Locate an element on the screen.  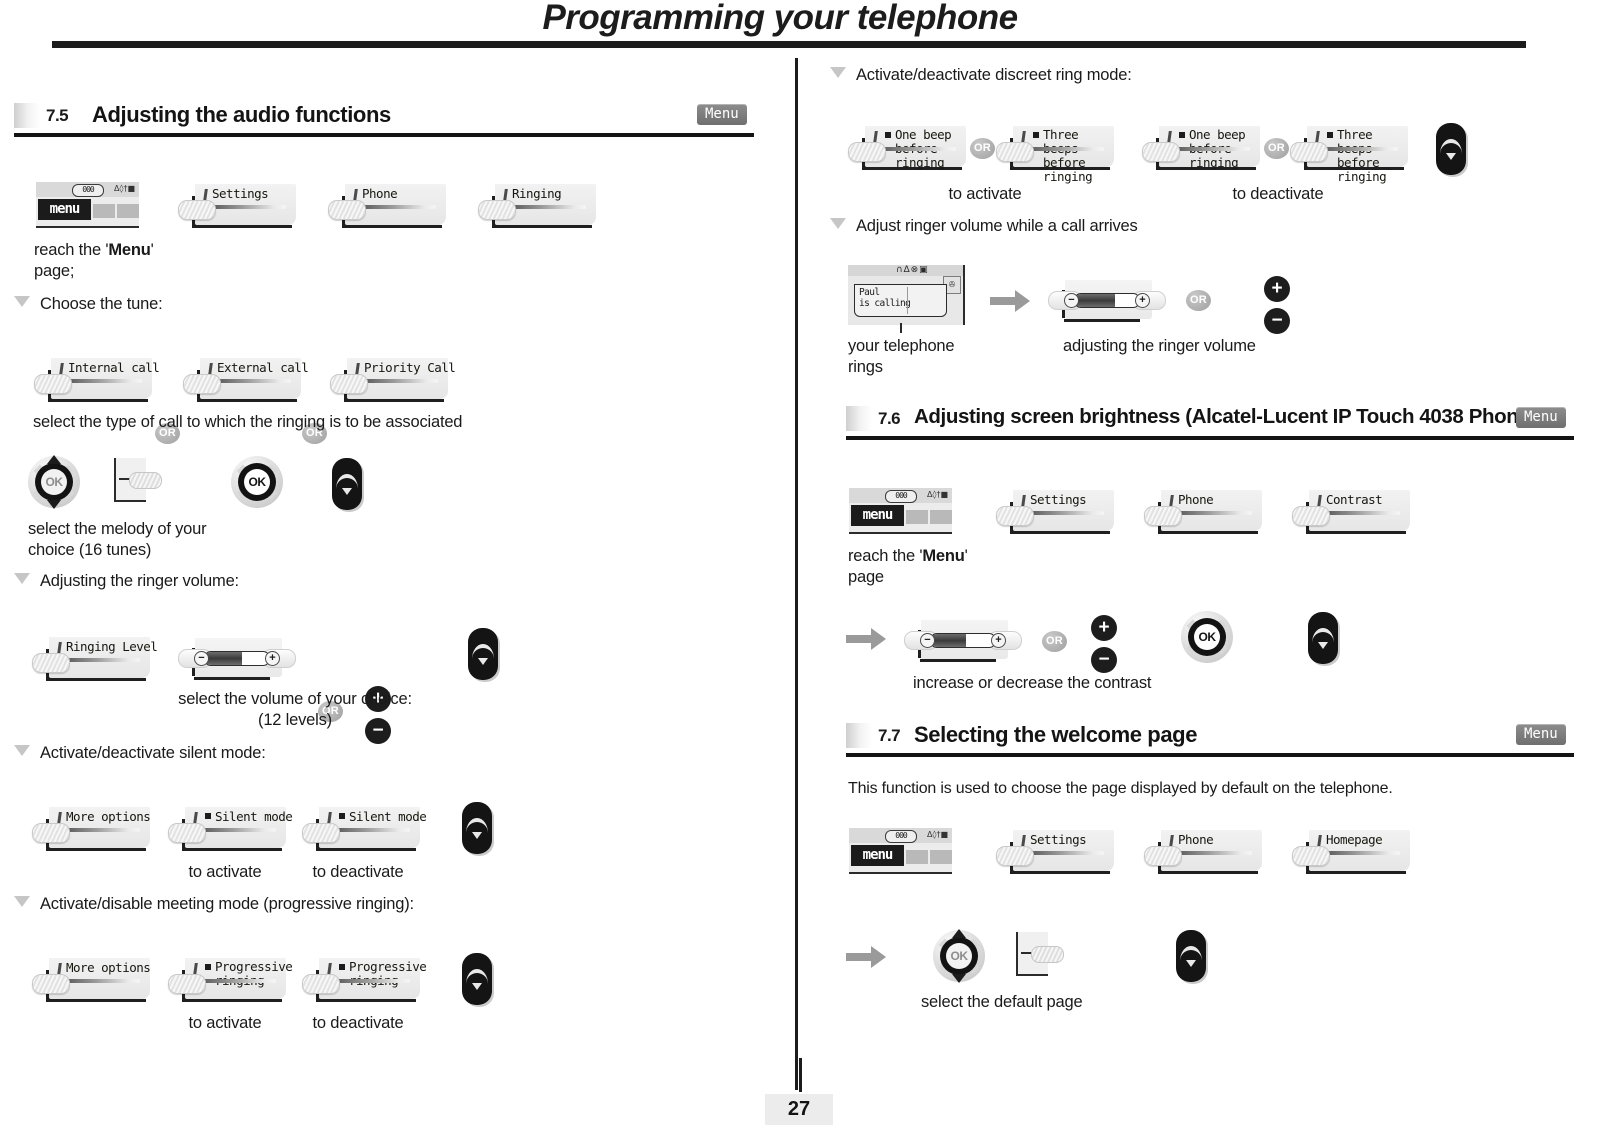
volume-down-key: − is located at coordinates (1277, 321).